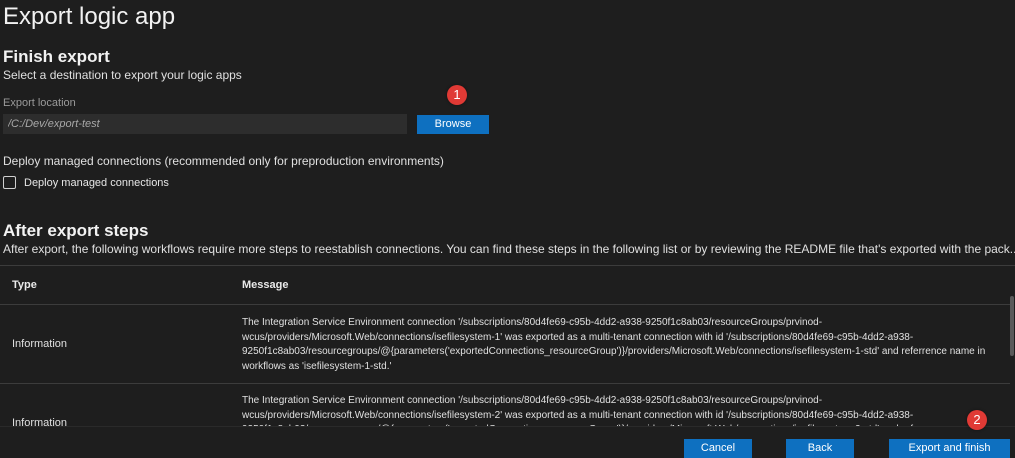  Describe the element at coordinates (56, 56) in the screenshot. I see `finish-export-heading: Finish export` at that location.